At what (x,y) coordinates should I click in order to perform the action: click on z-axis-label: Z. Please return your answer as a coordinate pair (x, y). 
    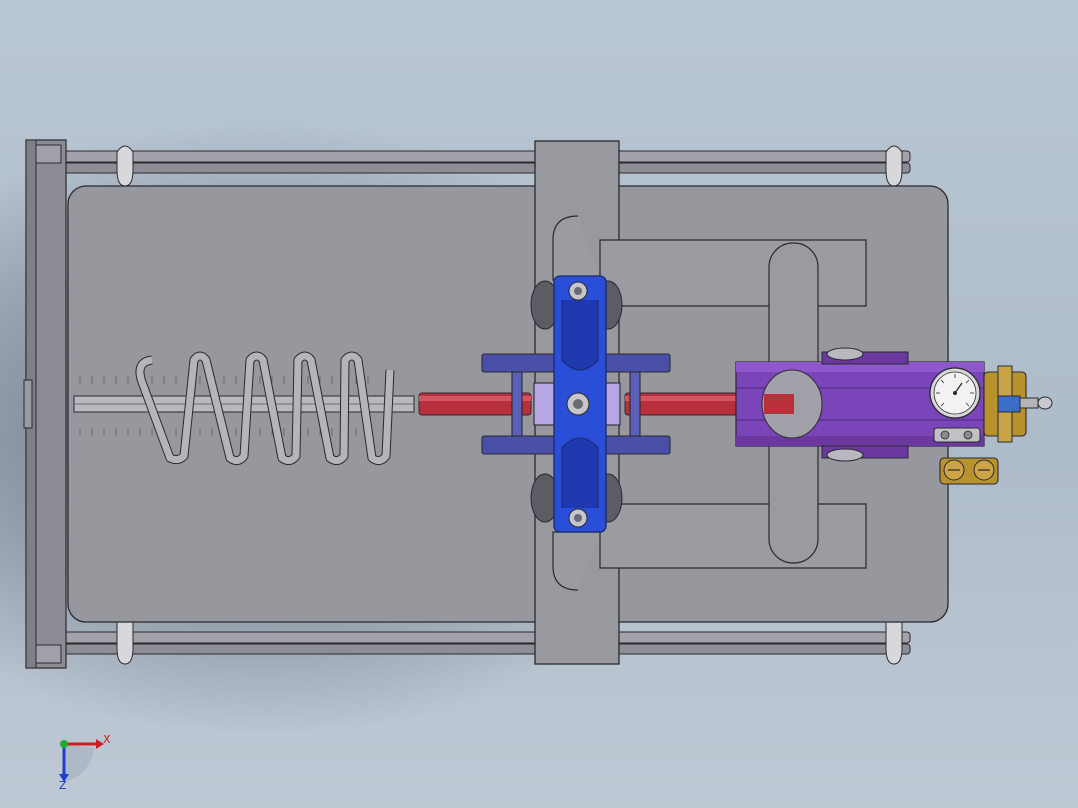
    Looking at the image, I should click on (63, 785).